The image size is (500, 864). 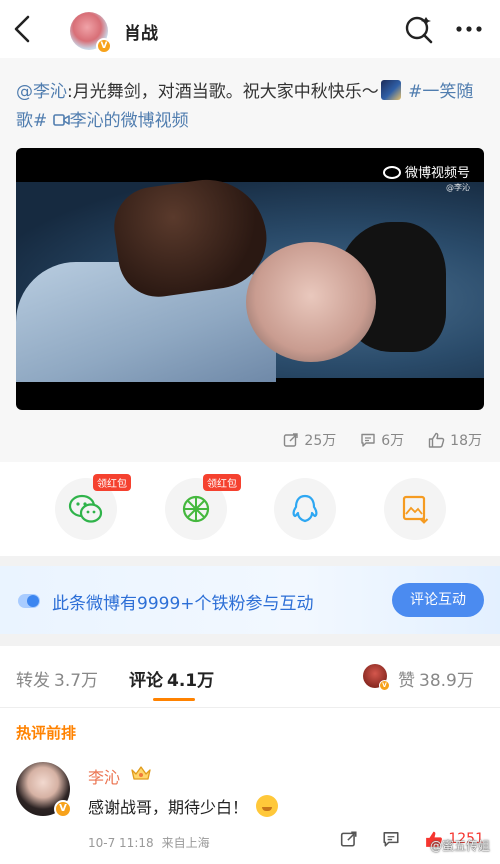 What do you see at coordinates (311, 302) in the screenshot?
I see `video-scene-face` at bounding box center [311, 302].